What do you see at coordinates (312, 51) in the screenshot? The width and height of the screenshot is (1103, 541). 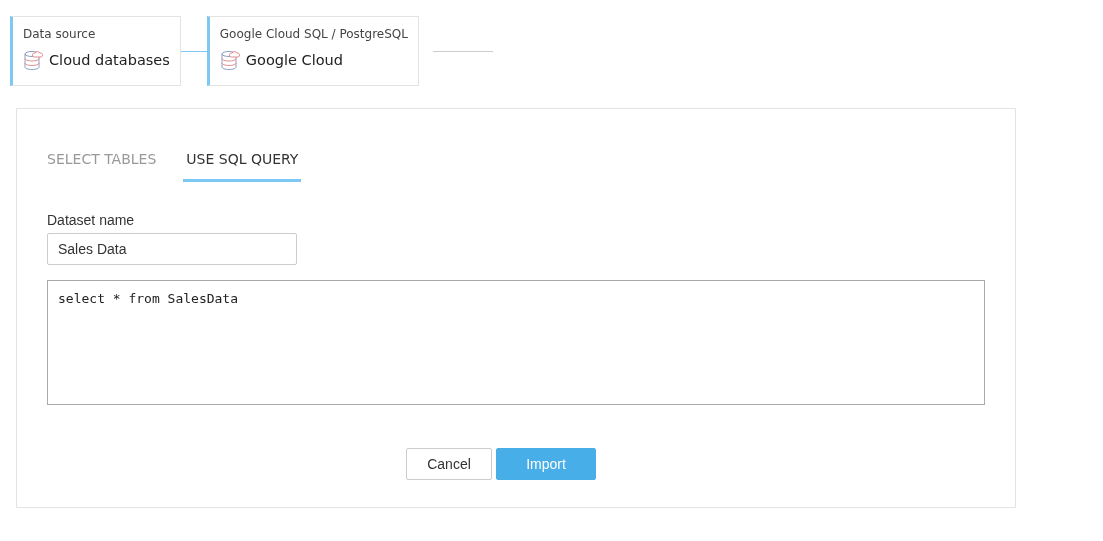 I see `breadcrumb-step: Google Cloud SQL / PostgreSQL Google Cloud` at bounding box center [312, 51].